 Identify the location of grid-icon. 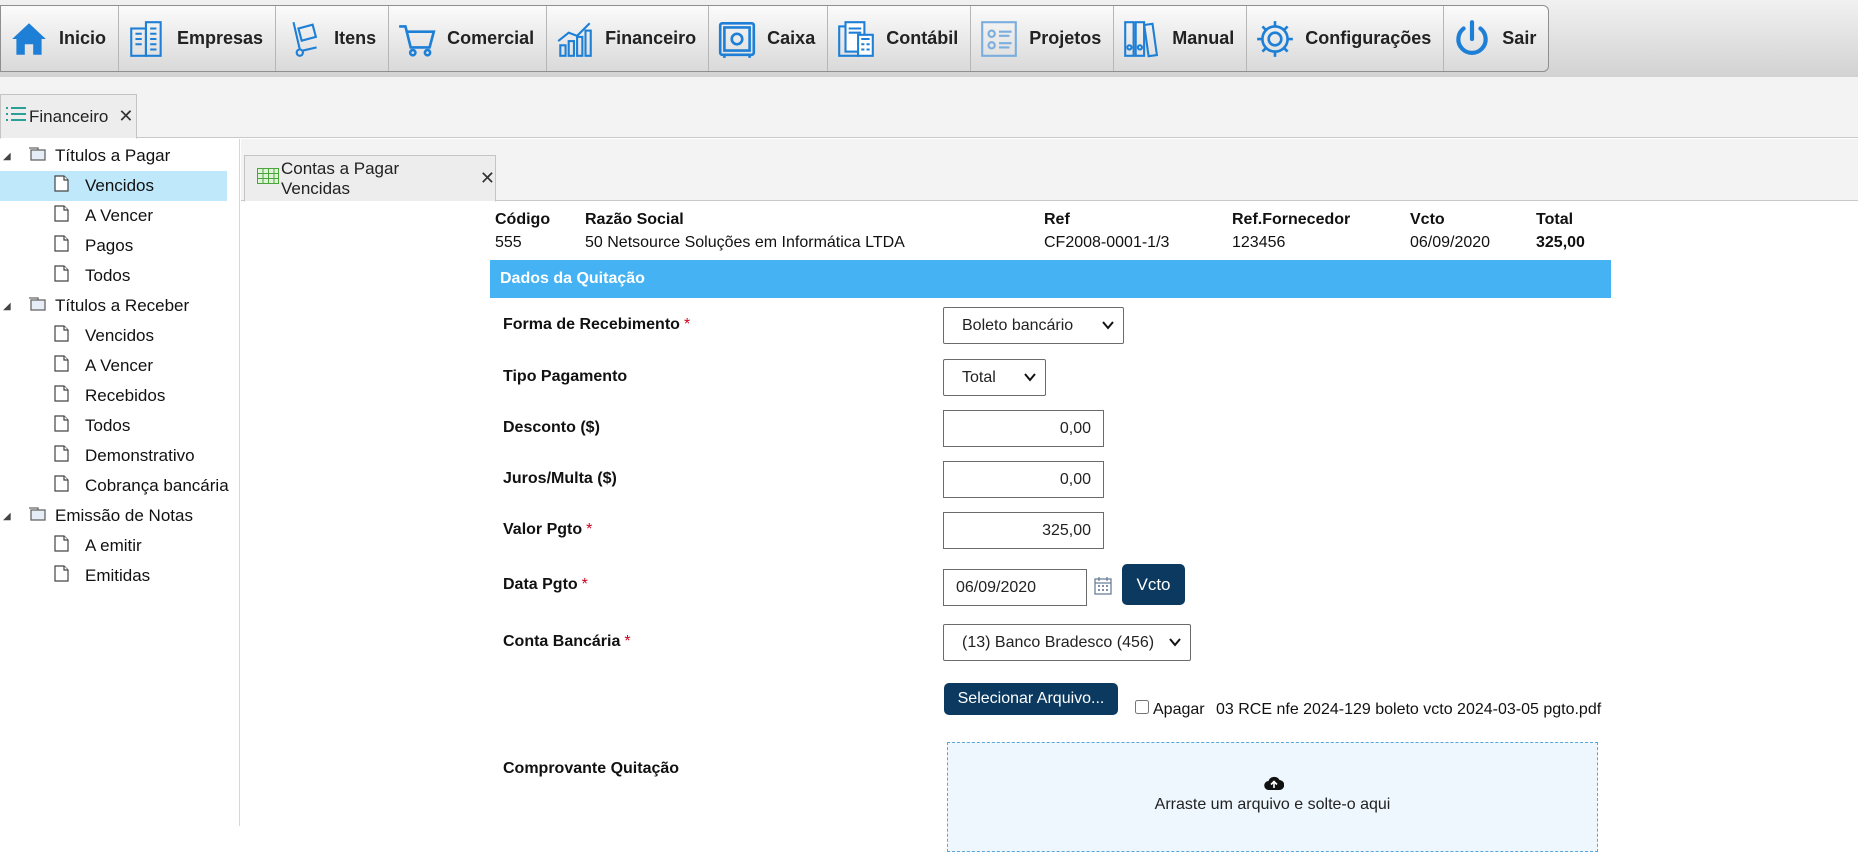
(268, 178).